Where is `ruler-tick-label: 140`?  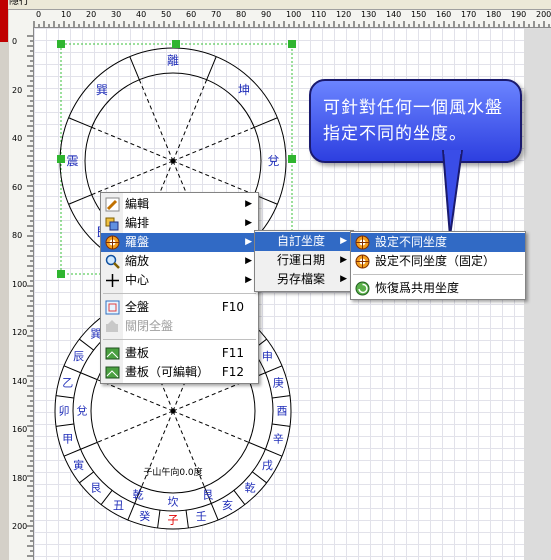
ruler-tick-label: 140 is located at coordinates (20, 381).